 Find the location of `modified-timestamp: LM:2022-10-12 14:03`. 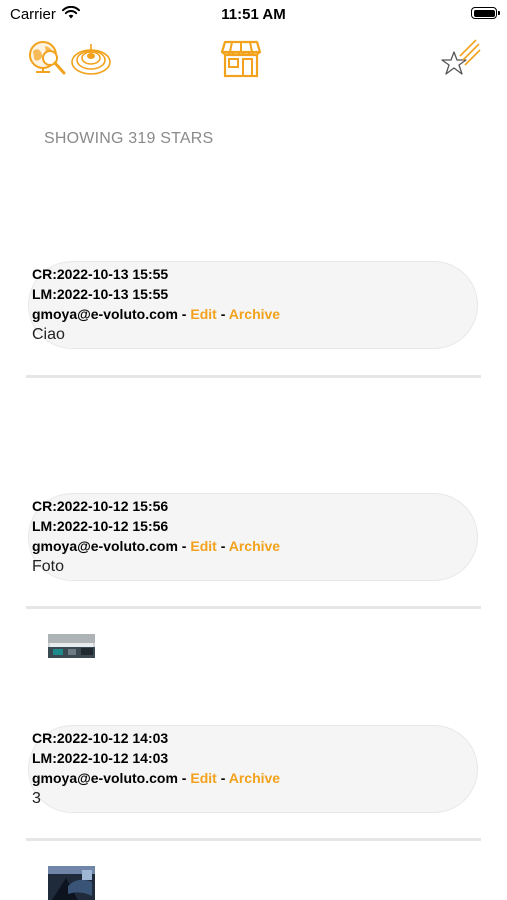

modified-timestamp: LM:2022-10-12 14:03 is located at coordinates (100, 758).